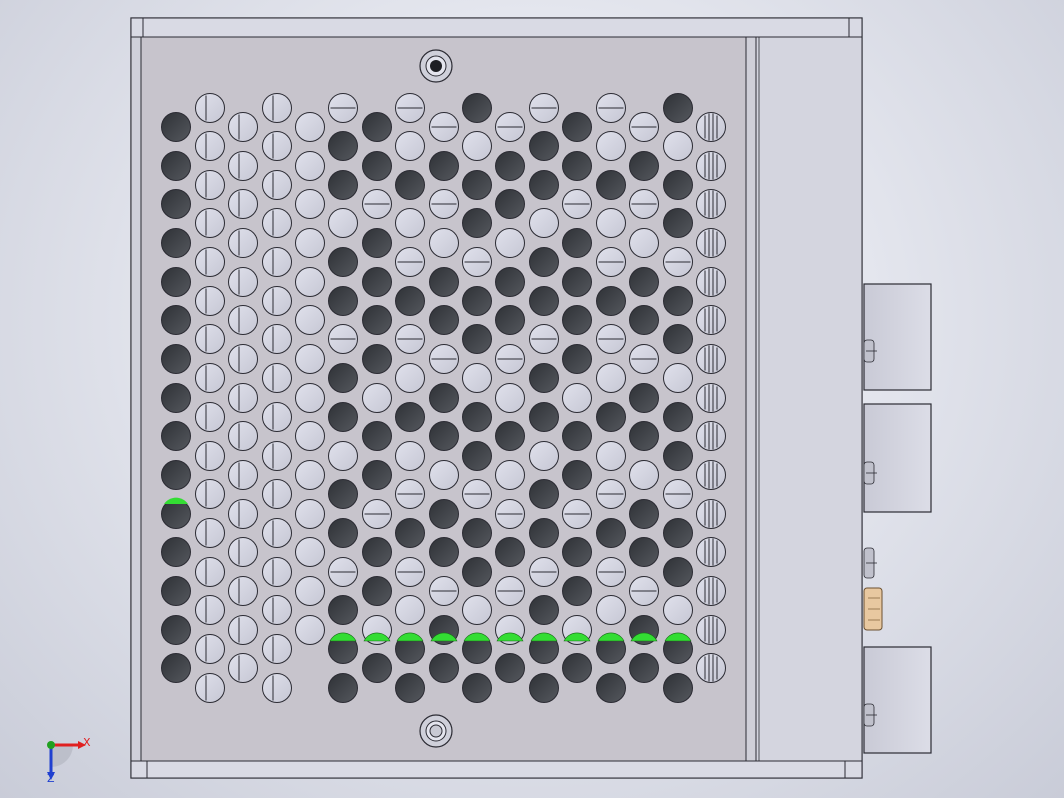 The width and height of the screenshot is (1064, 798). What do you see at coordinates (809, 399) in the screenshot?
I see `side-rail` at bounding box center [809, 399].